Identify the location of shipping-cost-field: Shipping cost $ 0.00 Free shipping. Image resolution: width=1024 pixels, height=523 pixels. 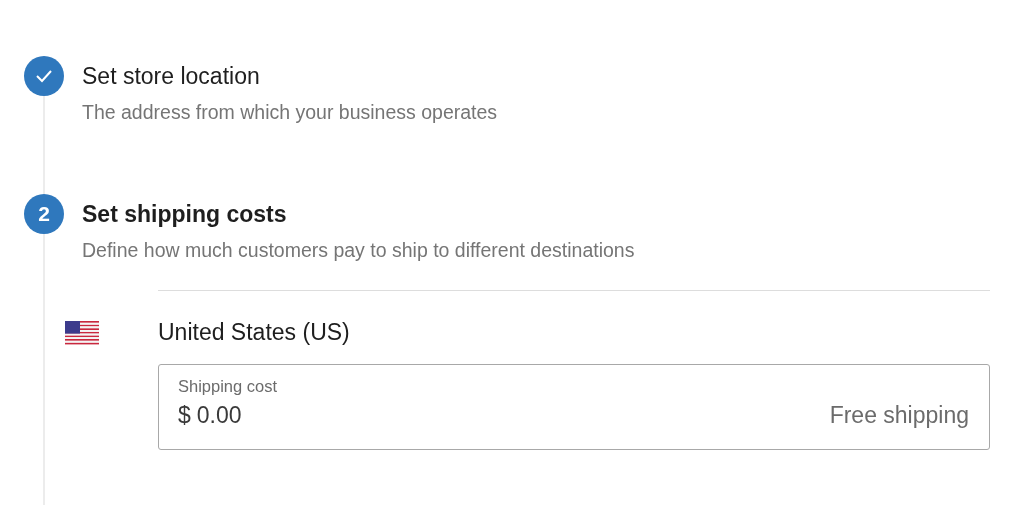
(574, 407).